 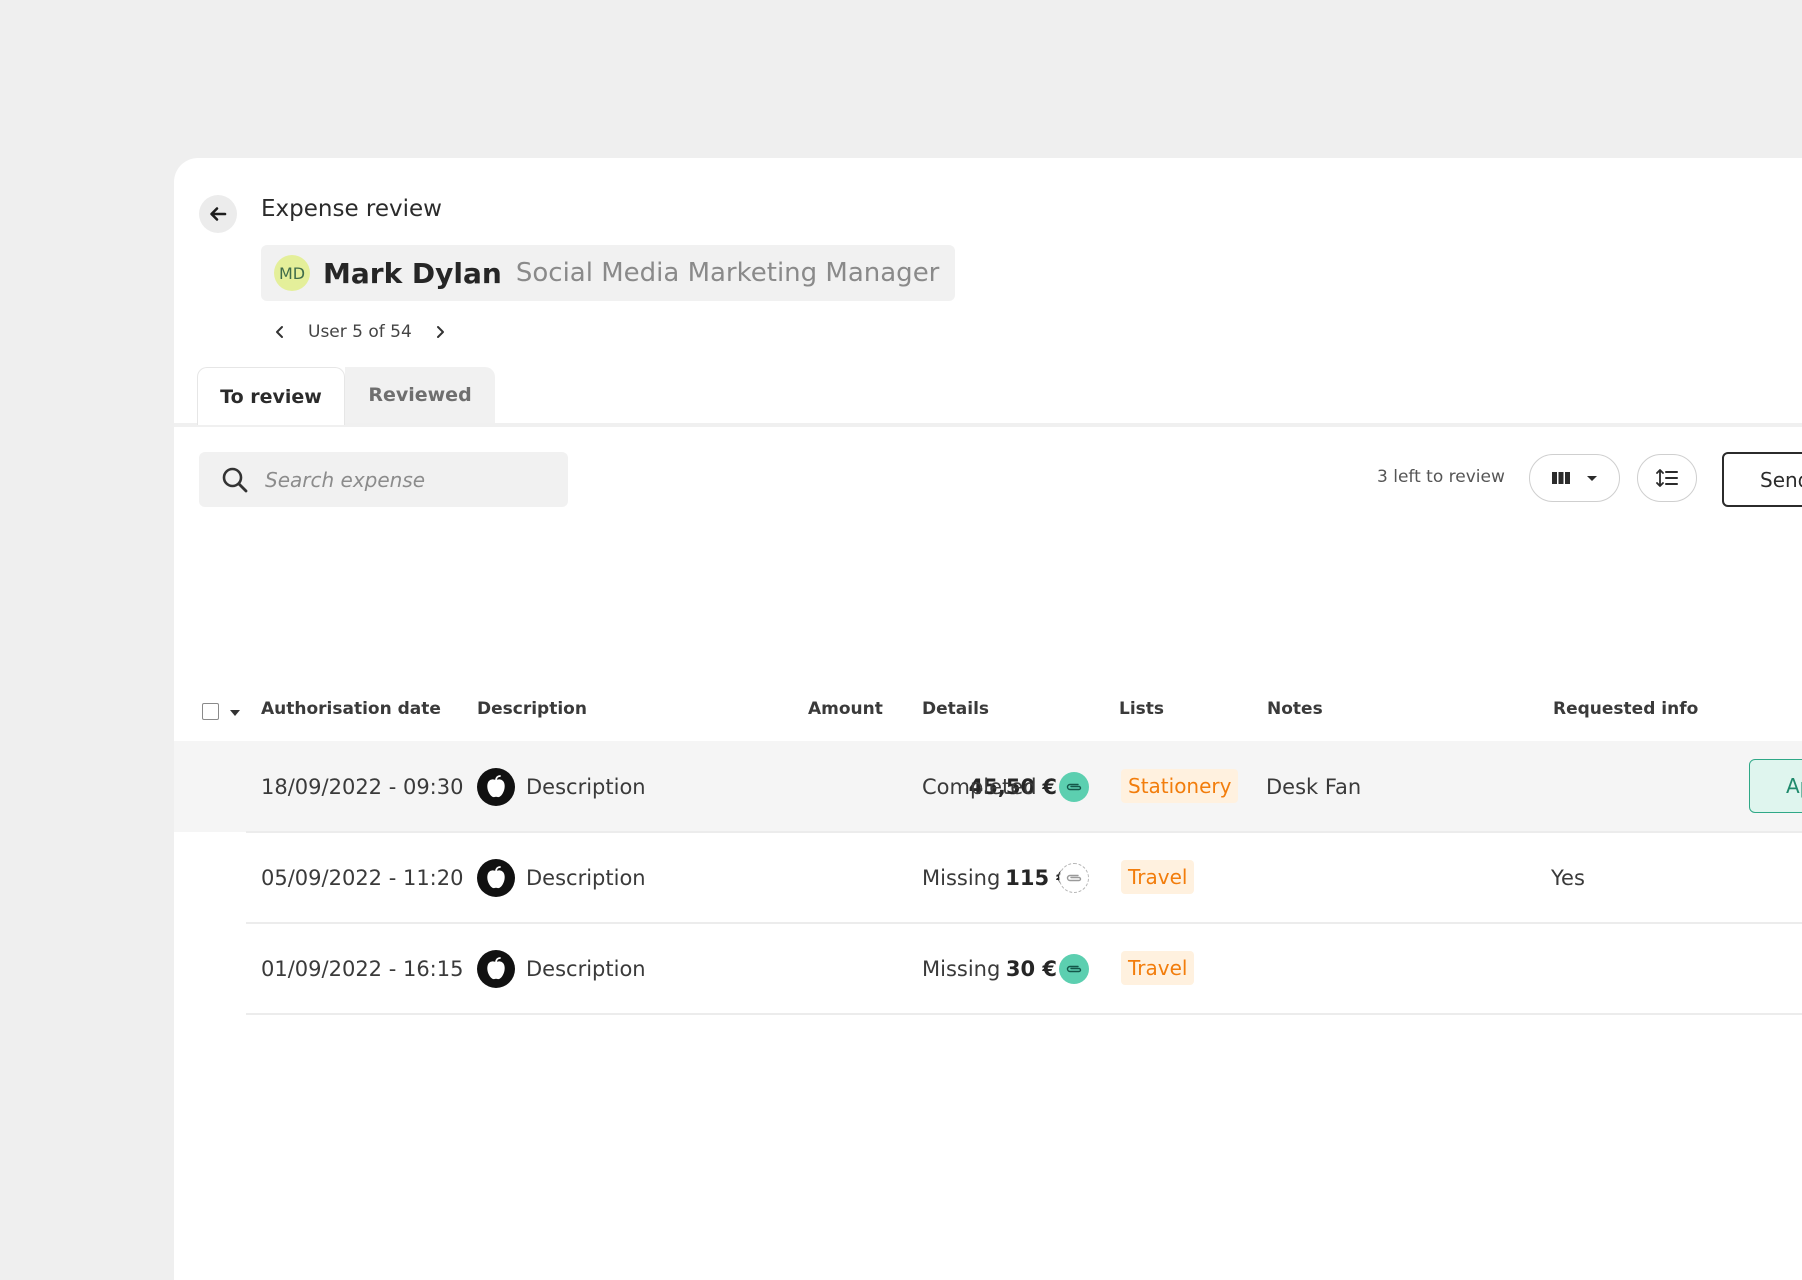 What do you see at coordinates (351, 209) in the screenshot?
I see `page-title: Expense review` at bounding box center [351, 209].